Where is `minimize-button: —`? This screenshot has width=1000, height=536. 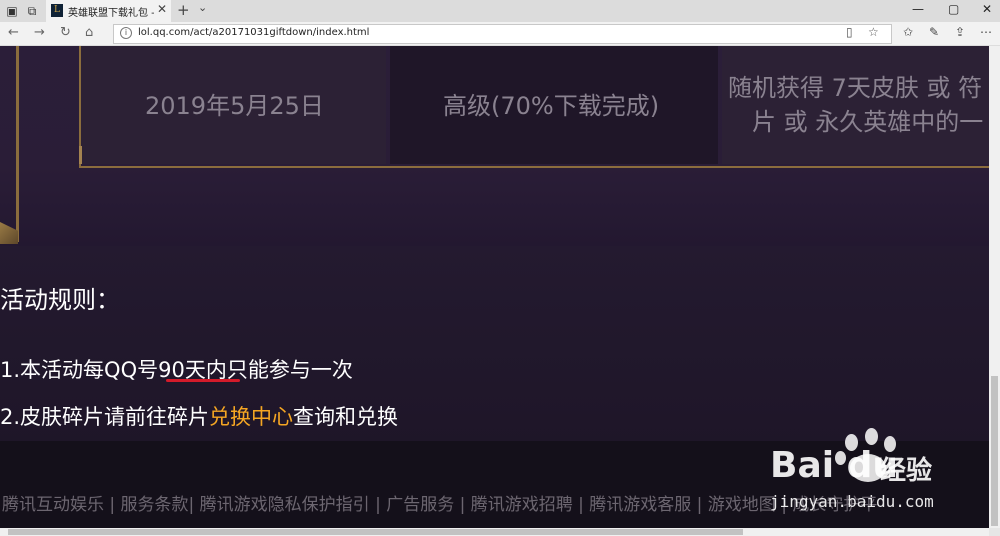
minimize-button: — is located at coordinates (918, 9).